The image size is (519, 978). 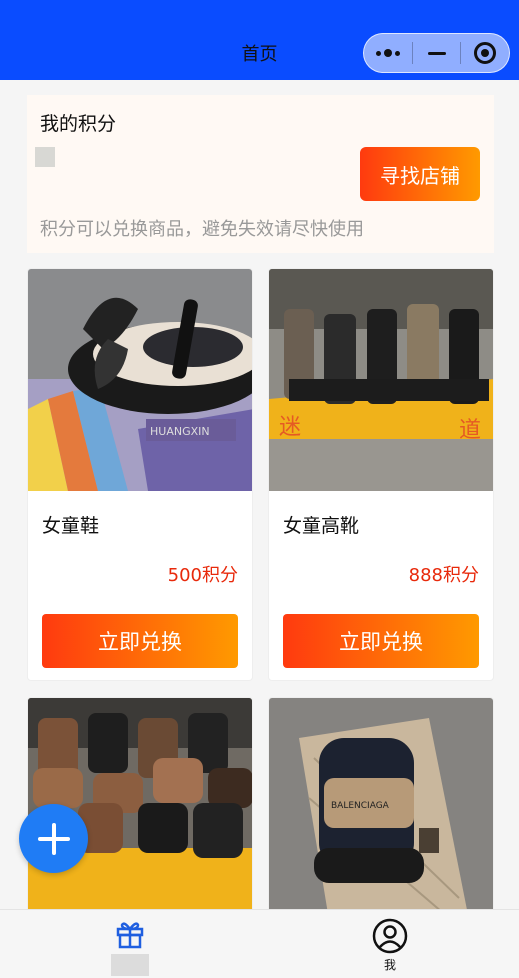 I want to click on minus-icon, so click(x=436, y=53).